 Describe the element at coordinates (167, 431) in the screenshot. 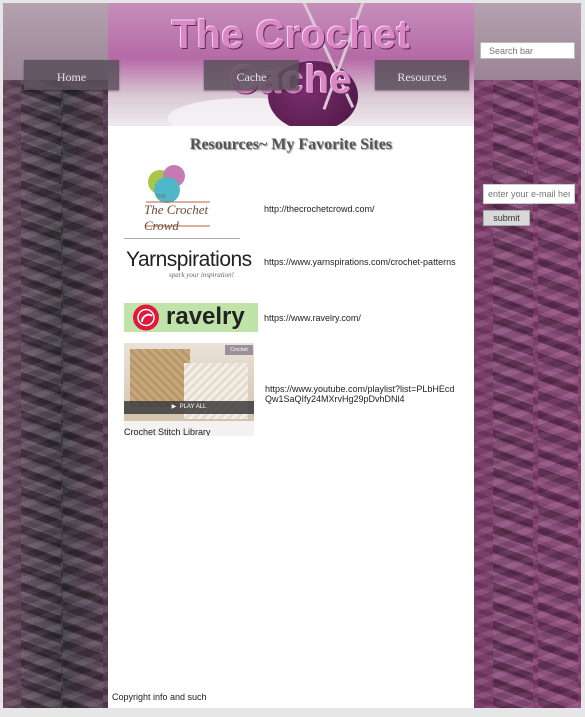

I see `playlist-title: Crochet Stitch Library` at that location.